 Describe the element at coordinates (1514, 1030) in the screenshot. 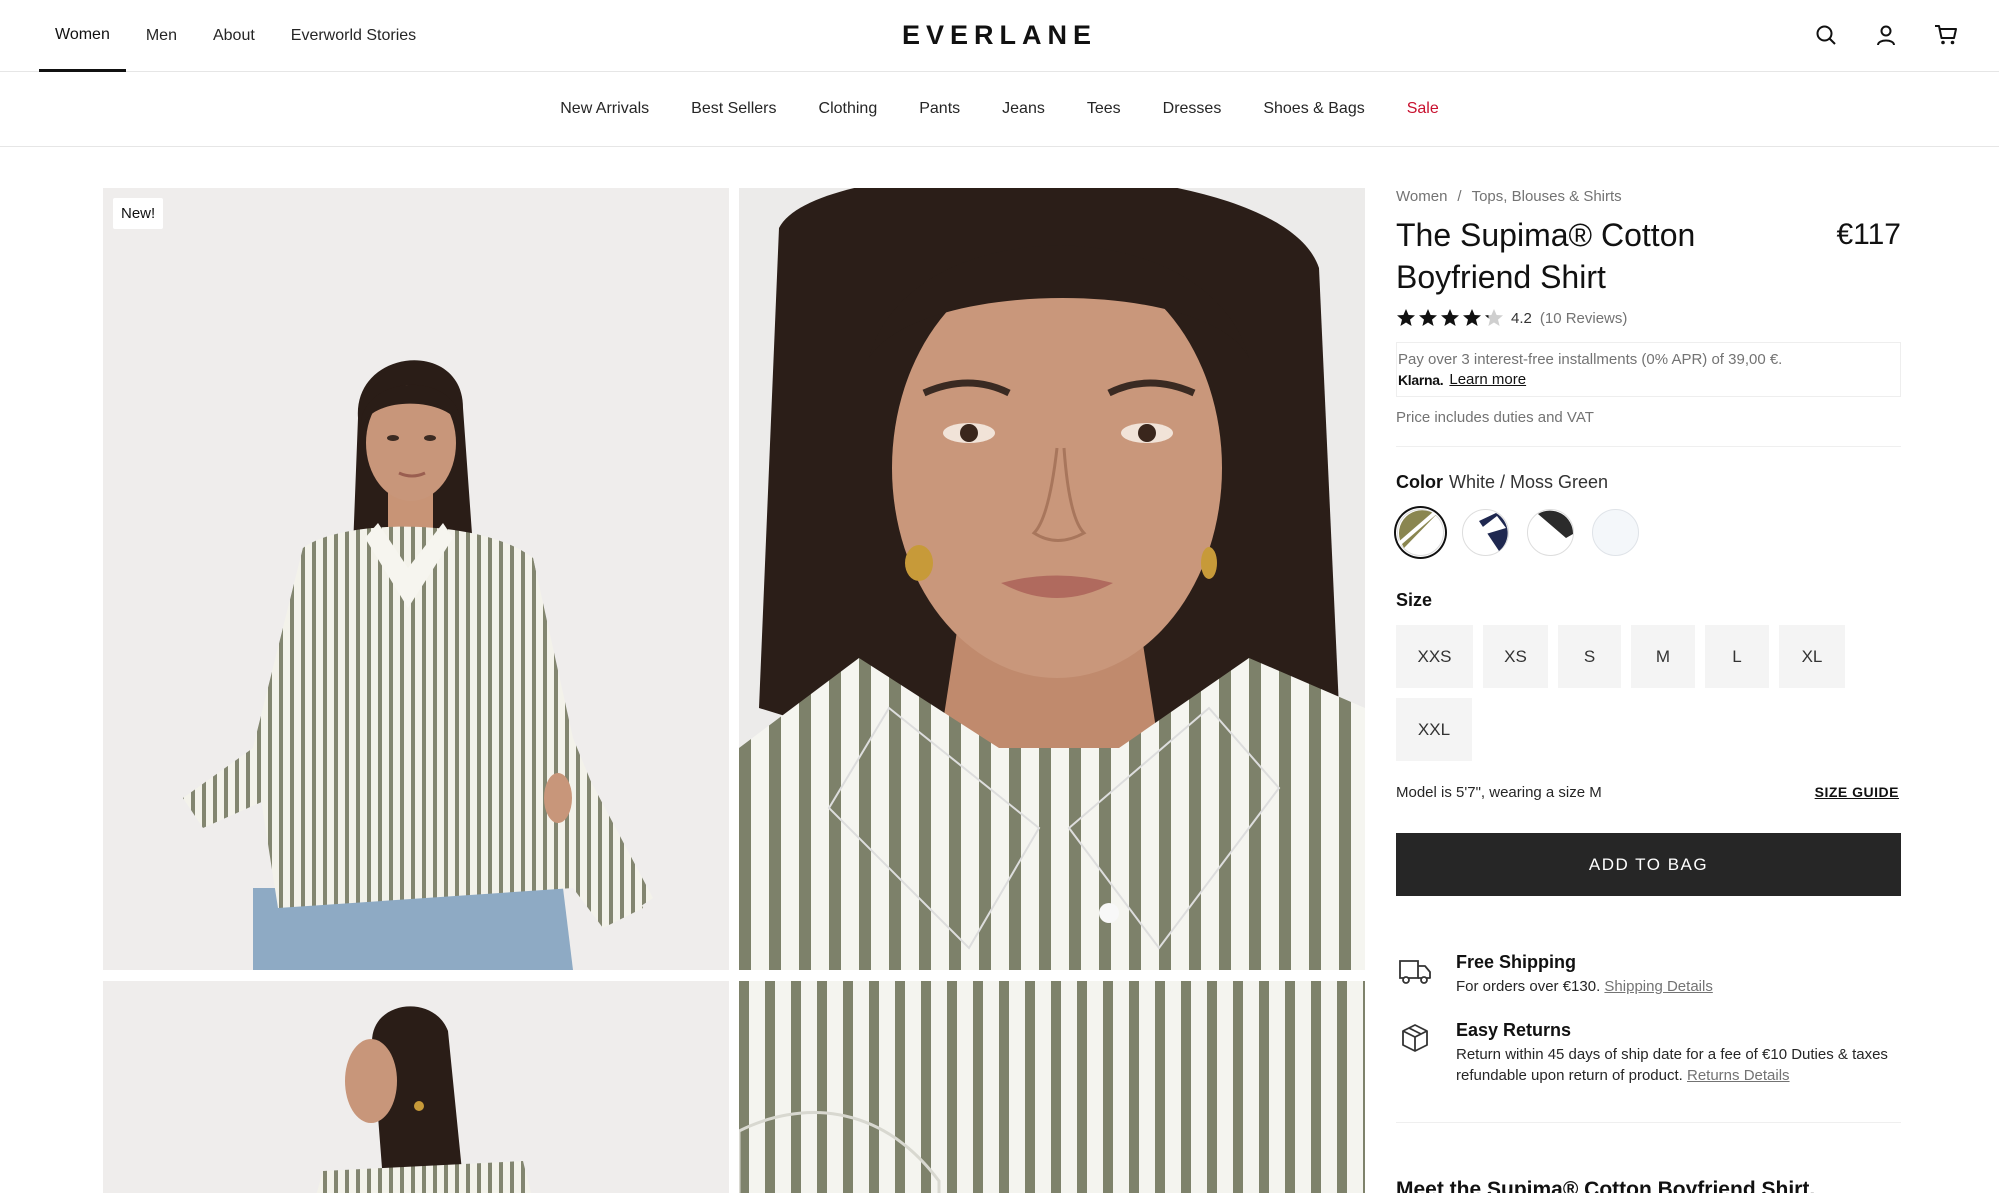

I see `returns-title: Easy Returns` at that location.